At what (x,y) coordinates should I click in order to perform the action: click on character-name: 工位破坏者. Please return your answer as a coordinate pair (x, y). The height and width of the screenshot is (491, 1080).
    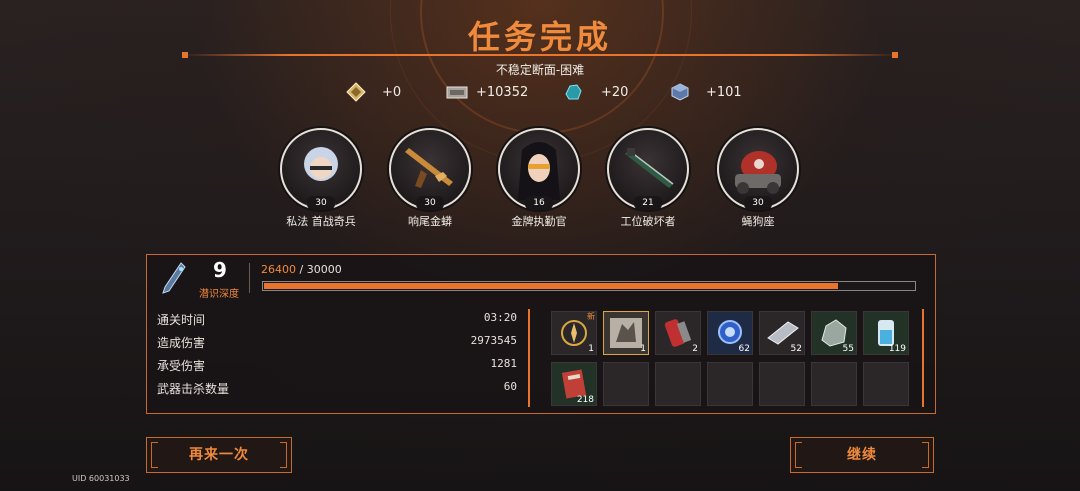
    Looking at the image, I should click on (648, 221).